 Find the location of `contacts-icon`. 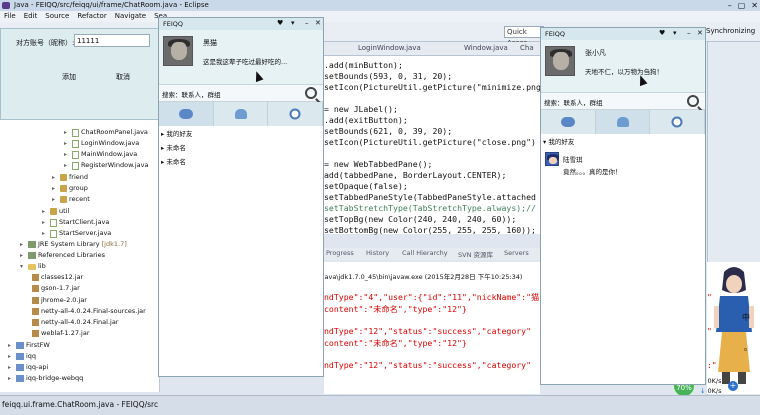

contacts-icon is located at coordinates (622, 122).